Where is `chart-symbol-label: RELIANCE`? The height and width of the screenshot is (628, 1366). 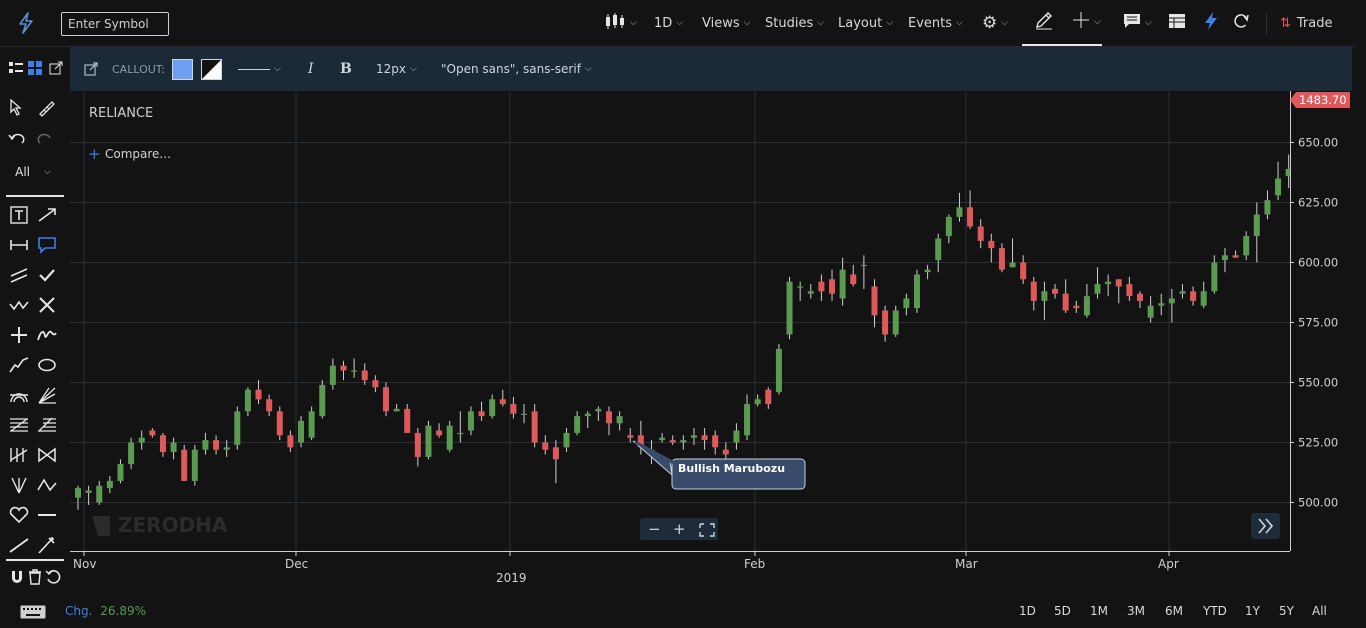
chart-symbol-label: RELIANCE is located at coordinates (121, 113).